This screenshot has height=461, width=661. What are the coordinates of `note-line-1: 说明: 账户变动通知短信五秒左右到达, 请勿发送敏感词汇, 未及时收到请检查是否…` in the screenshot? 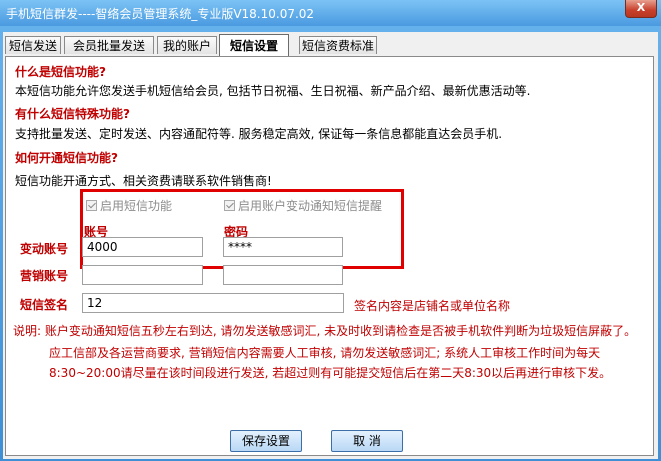 It's located at (325, 331).